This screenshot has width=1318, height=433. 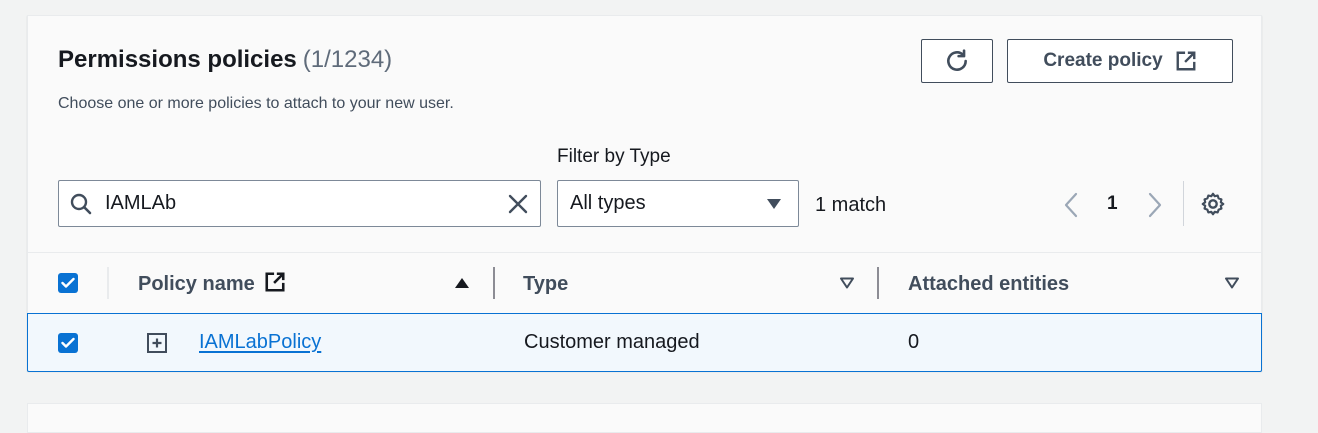 I want to click on table-header: Policy name Type Attached entities, so click(x=644, y=282).